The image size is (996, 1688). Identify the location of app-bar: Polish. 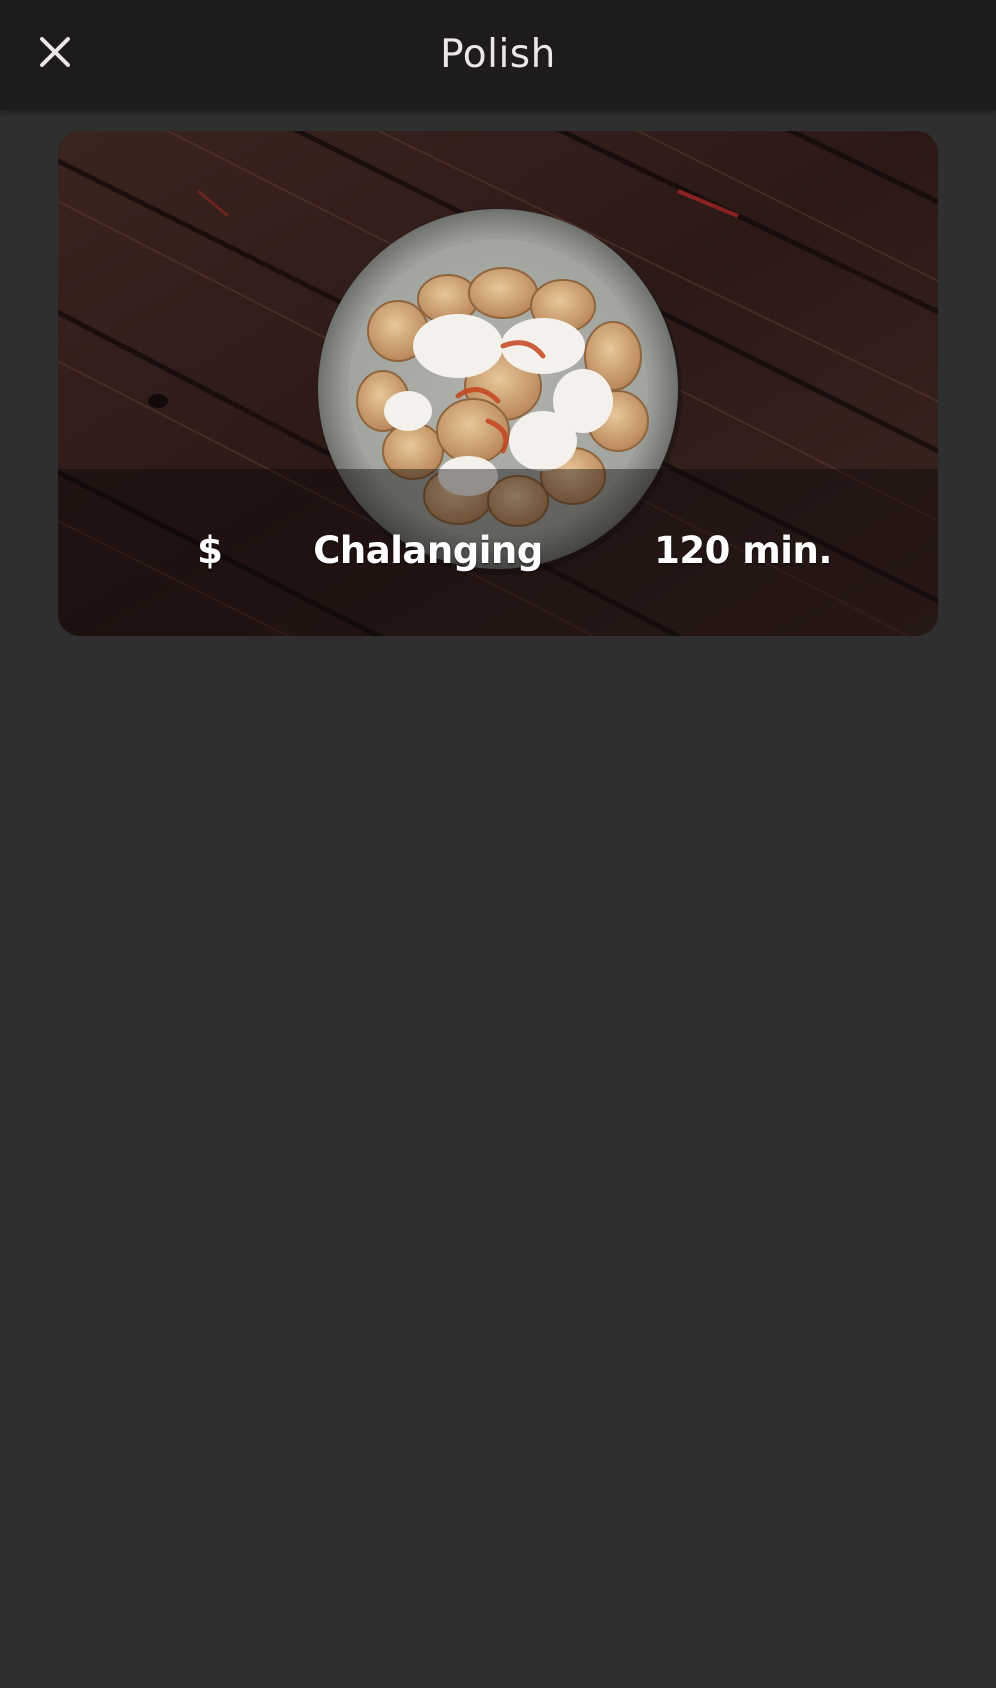
(498, 55).